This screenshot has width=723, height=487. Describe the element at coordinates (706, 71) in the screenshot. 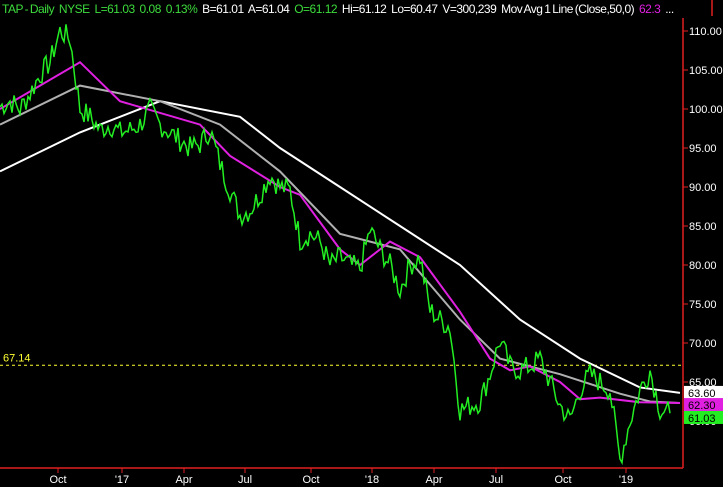

I see `y-tick-label: 105.00` at that location.